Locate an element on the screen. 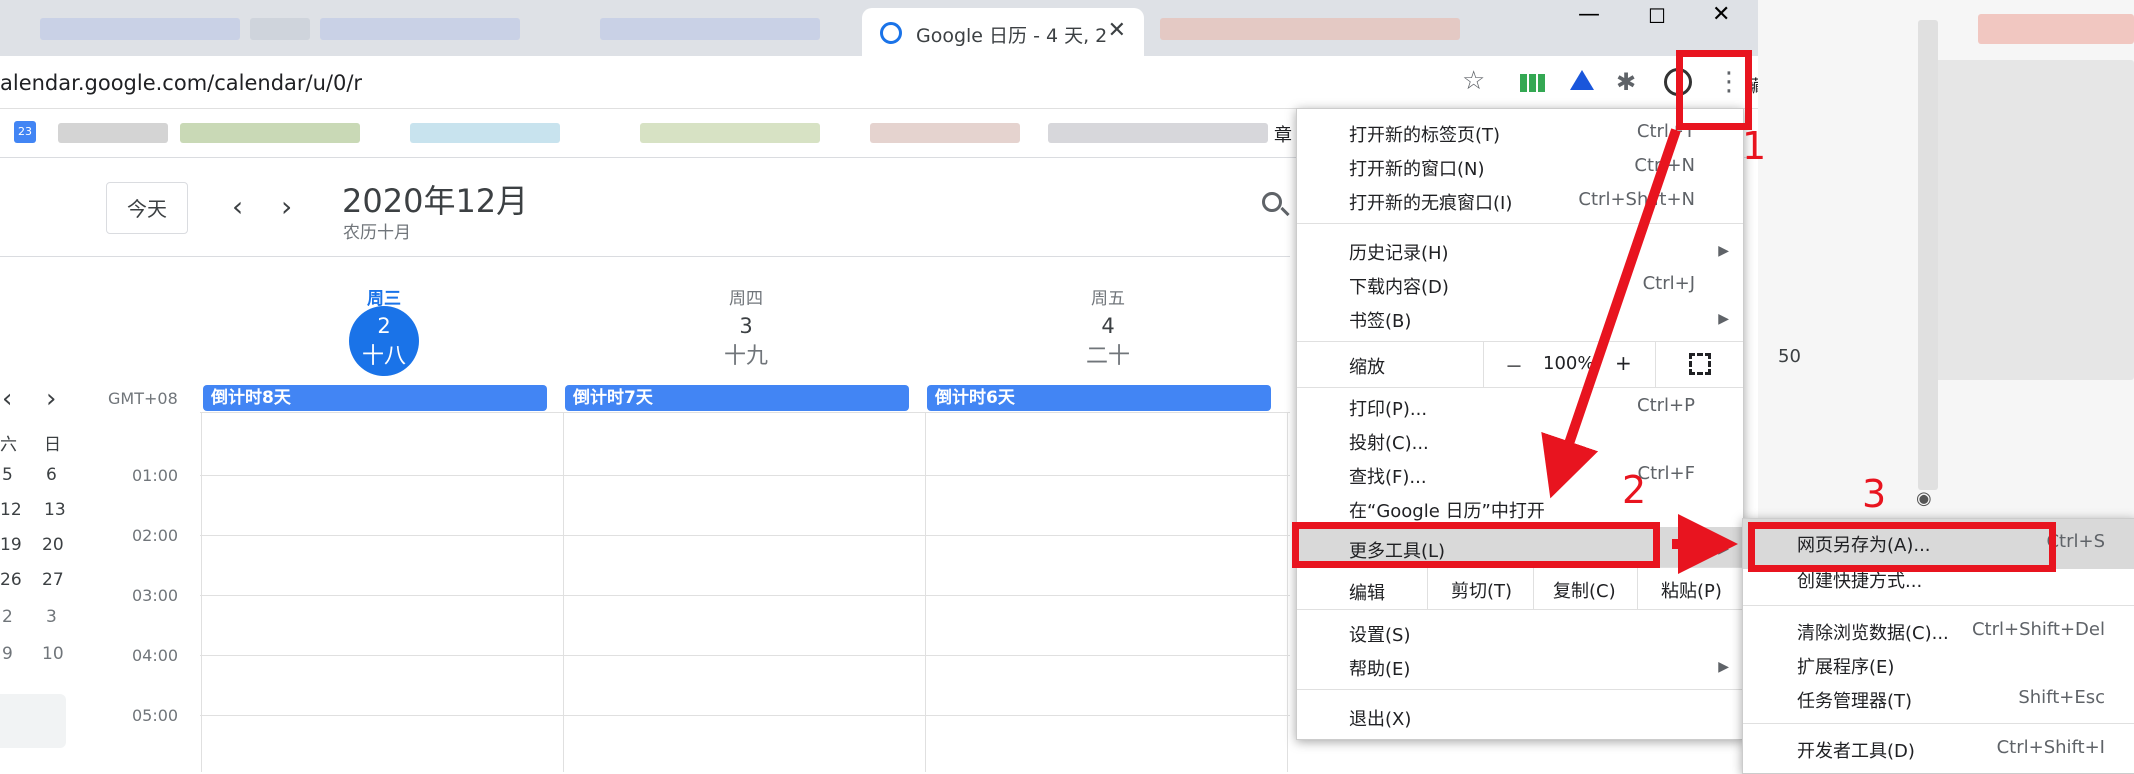 This screenshot has height=774, width=2134. annotation-arrows is located at coordinates (1639, 351).